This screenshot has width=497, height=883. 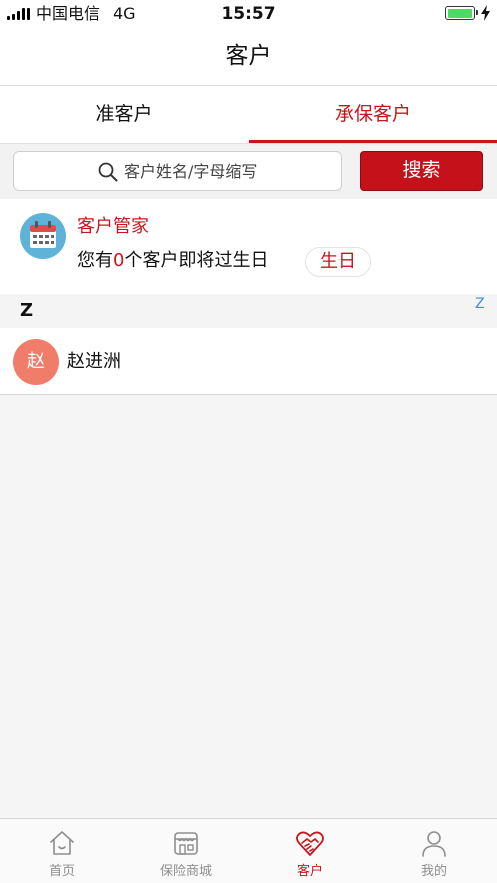 I want to click on bottom-tab-home: 首页, so click(x=62, y=851).